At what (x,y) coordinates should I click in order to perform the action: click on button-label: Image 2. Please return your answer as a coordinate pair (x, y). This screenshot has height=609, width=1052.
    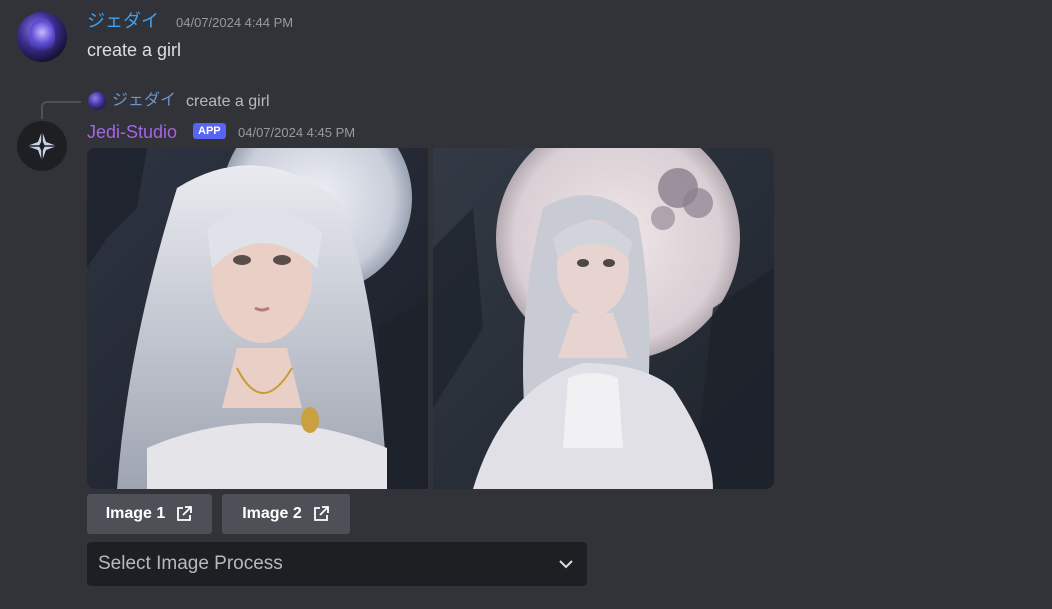
    Looking at the image, I should click on (272, 513).